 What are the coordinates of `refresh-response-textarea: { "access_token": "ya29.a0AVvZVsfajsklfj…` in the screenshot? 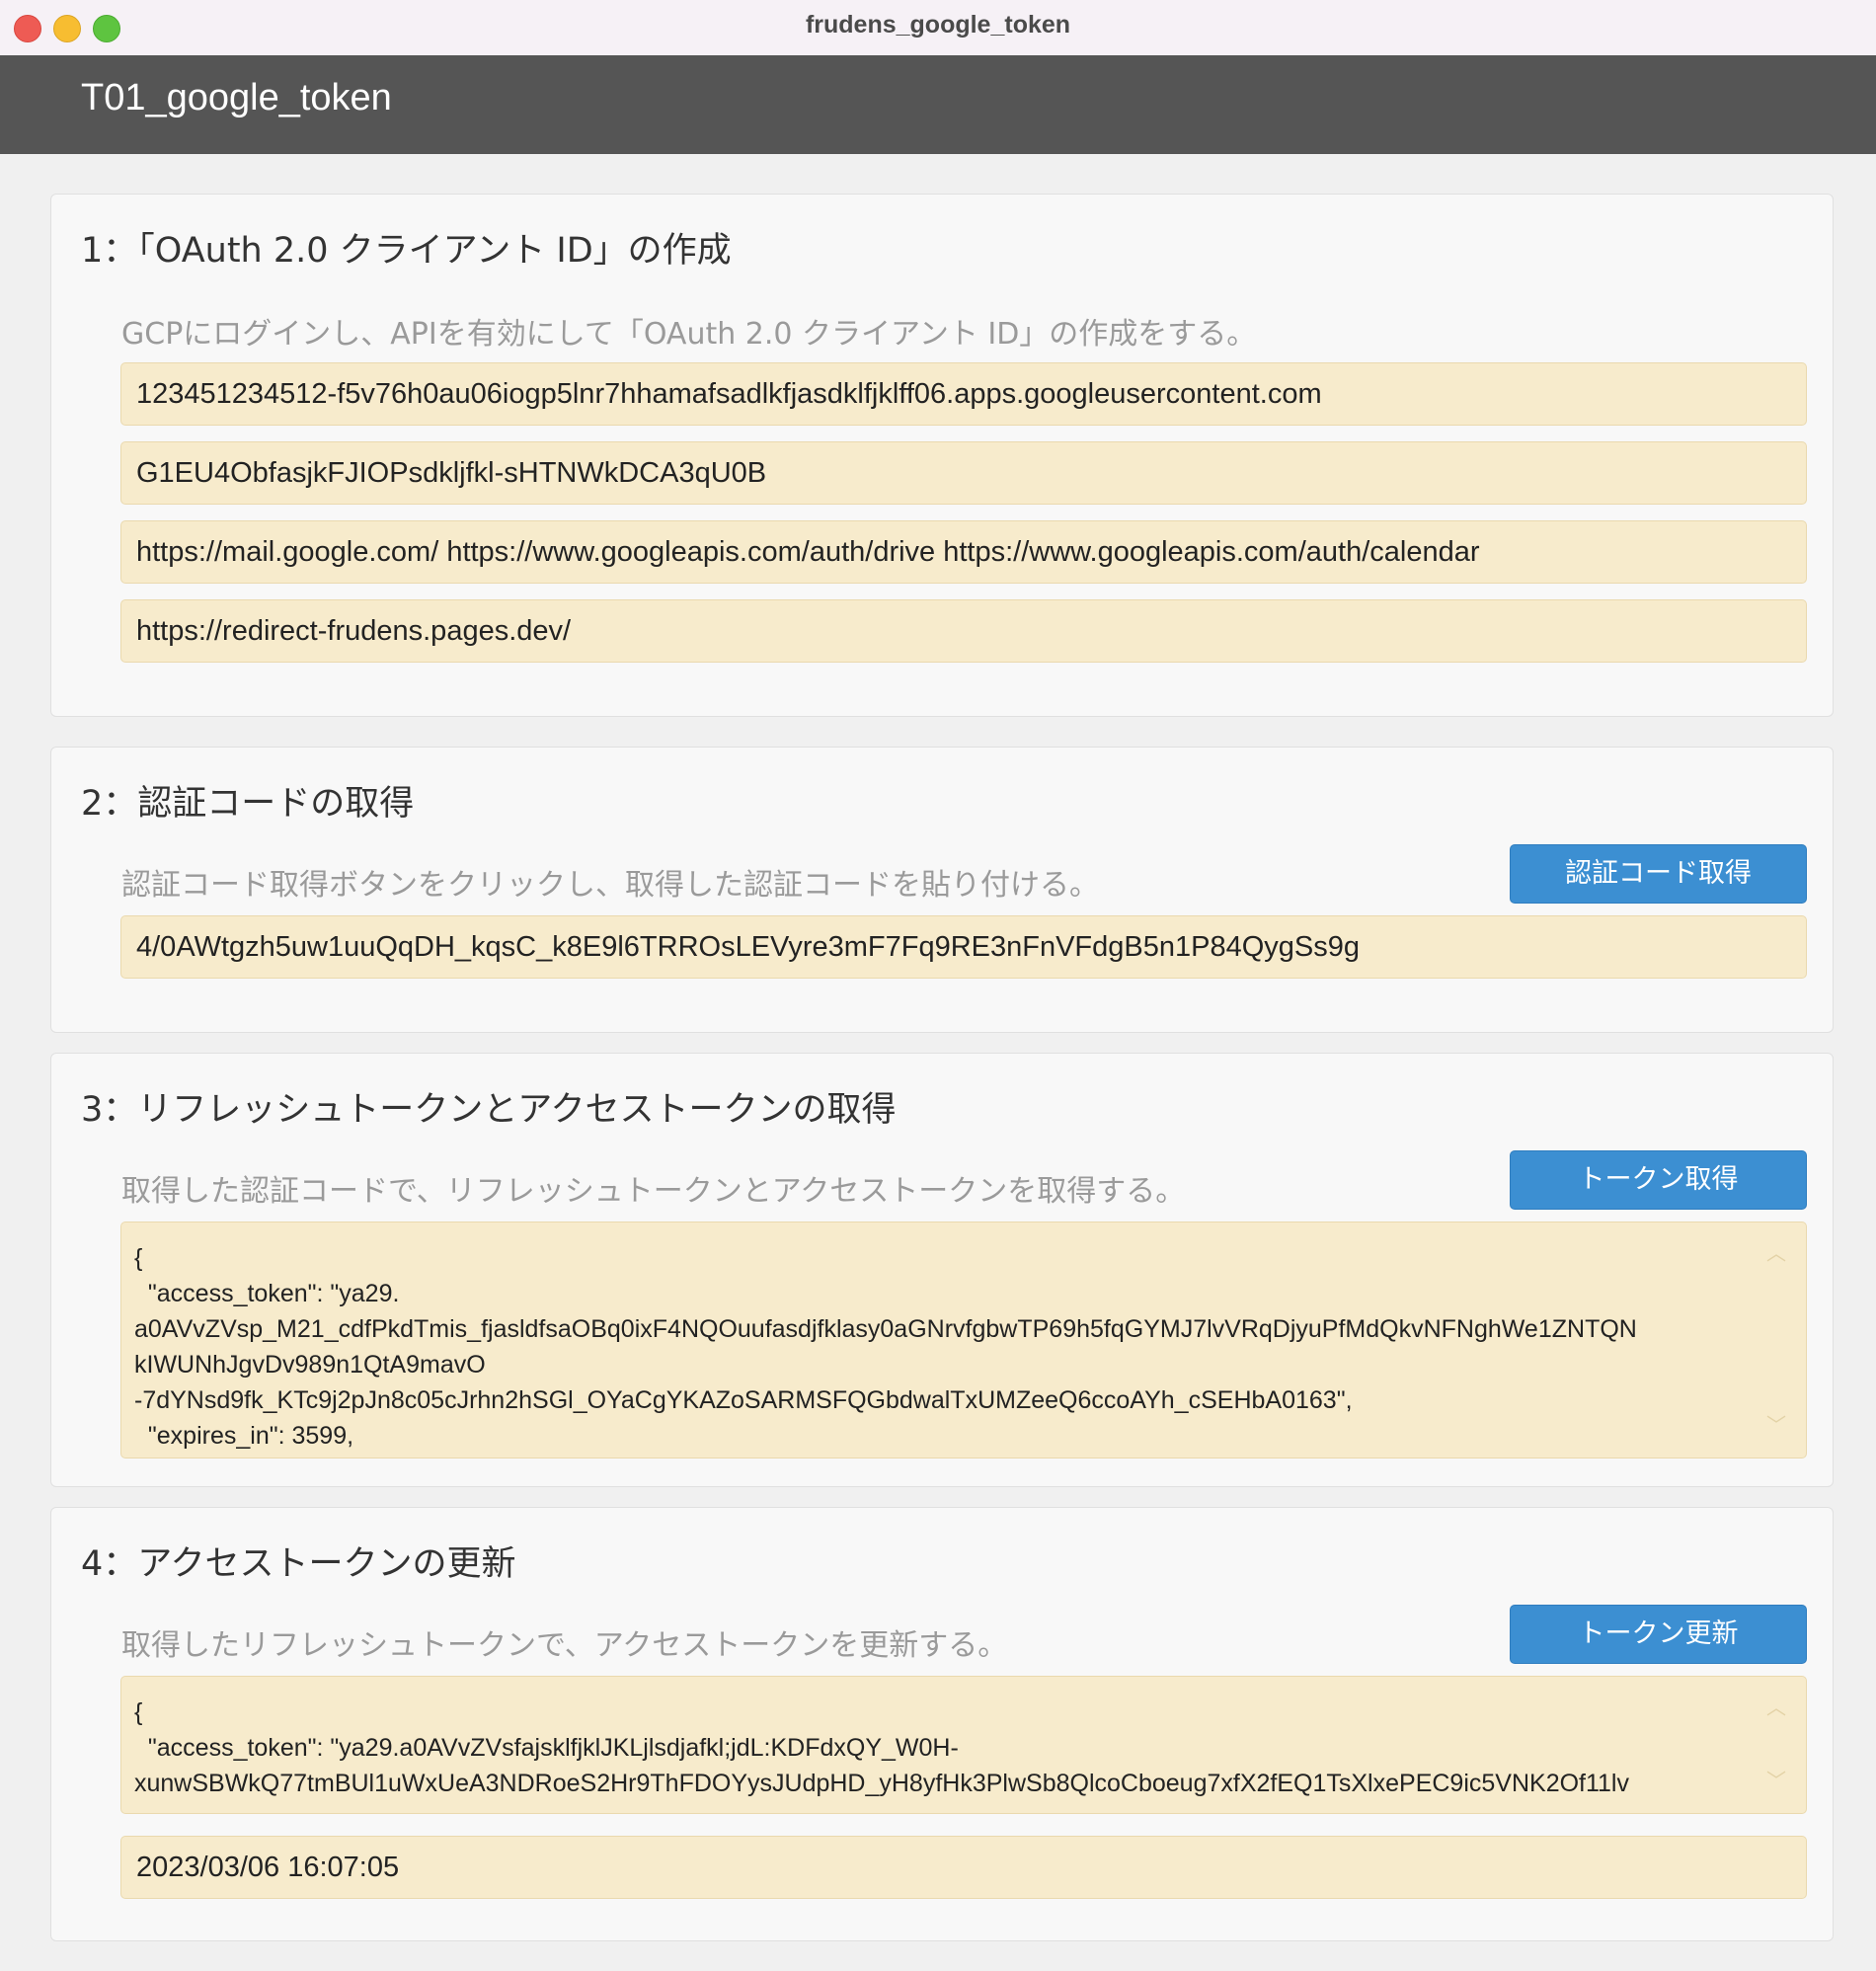 It's located at (964, 1745).